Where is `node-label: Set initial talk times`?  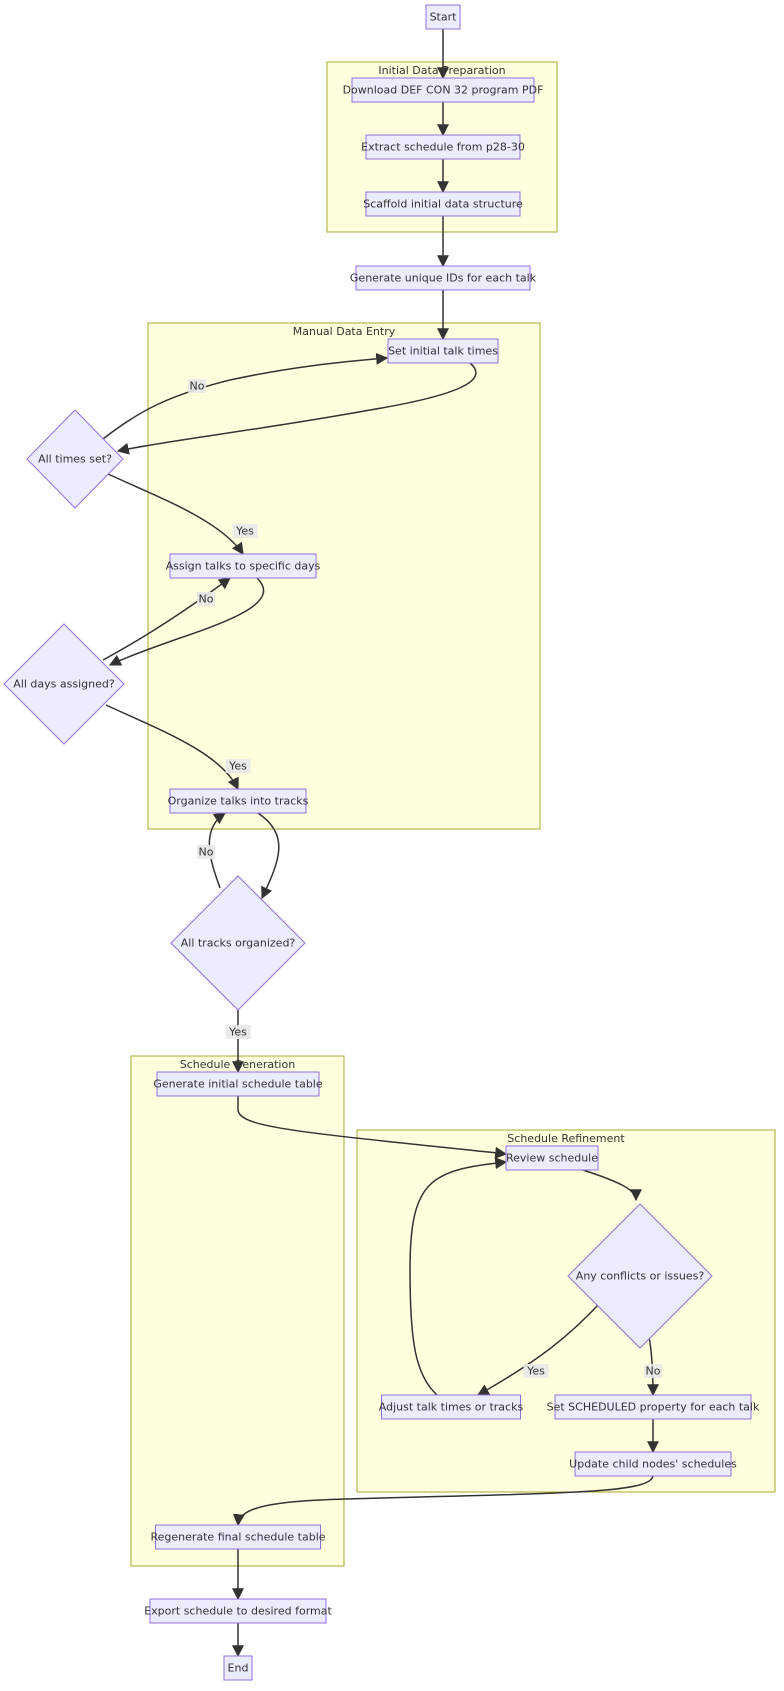 node-label: Set initial talk times is located at coordinates (443, 351).